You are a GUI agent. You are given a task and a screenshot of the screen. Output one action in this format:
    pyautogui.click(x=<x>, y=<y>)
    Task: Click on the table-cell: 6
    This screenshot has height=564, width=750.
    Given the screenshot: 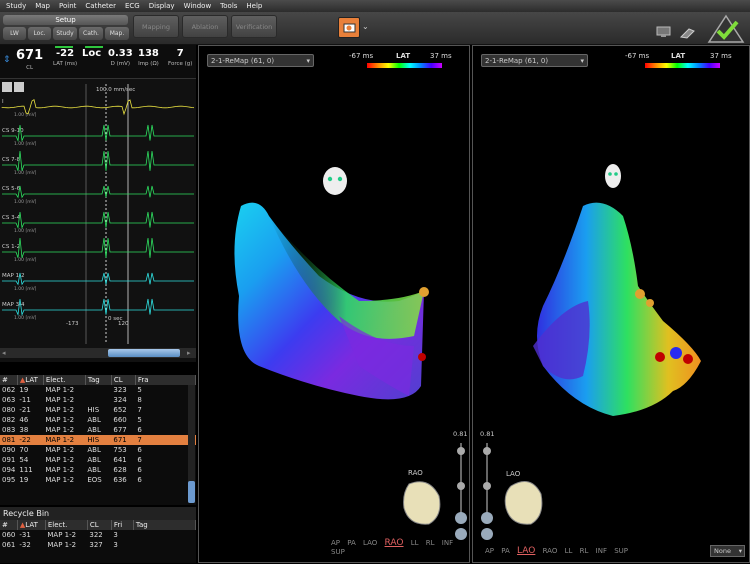 What is the action you would take?
    pyautogui.click(x=139, y=430)
    